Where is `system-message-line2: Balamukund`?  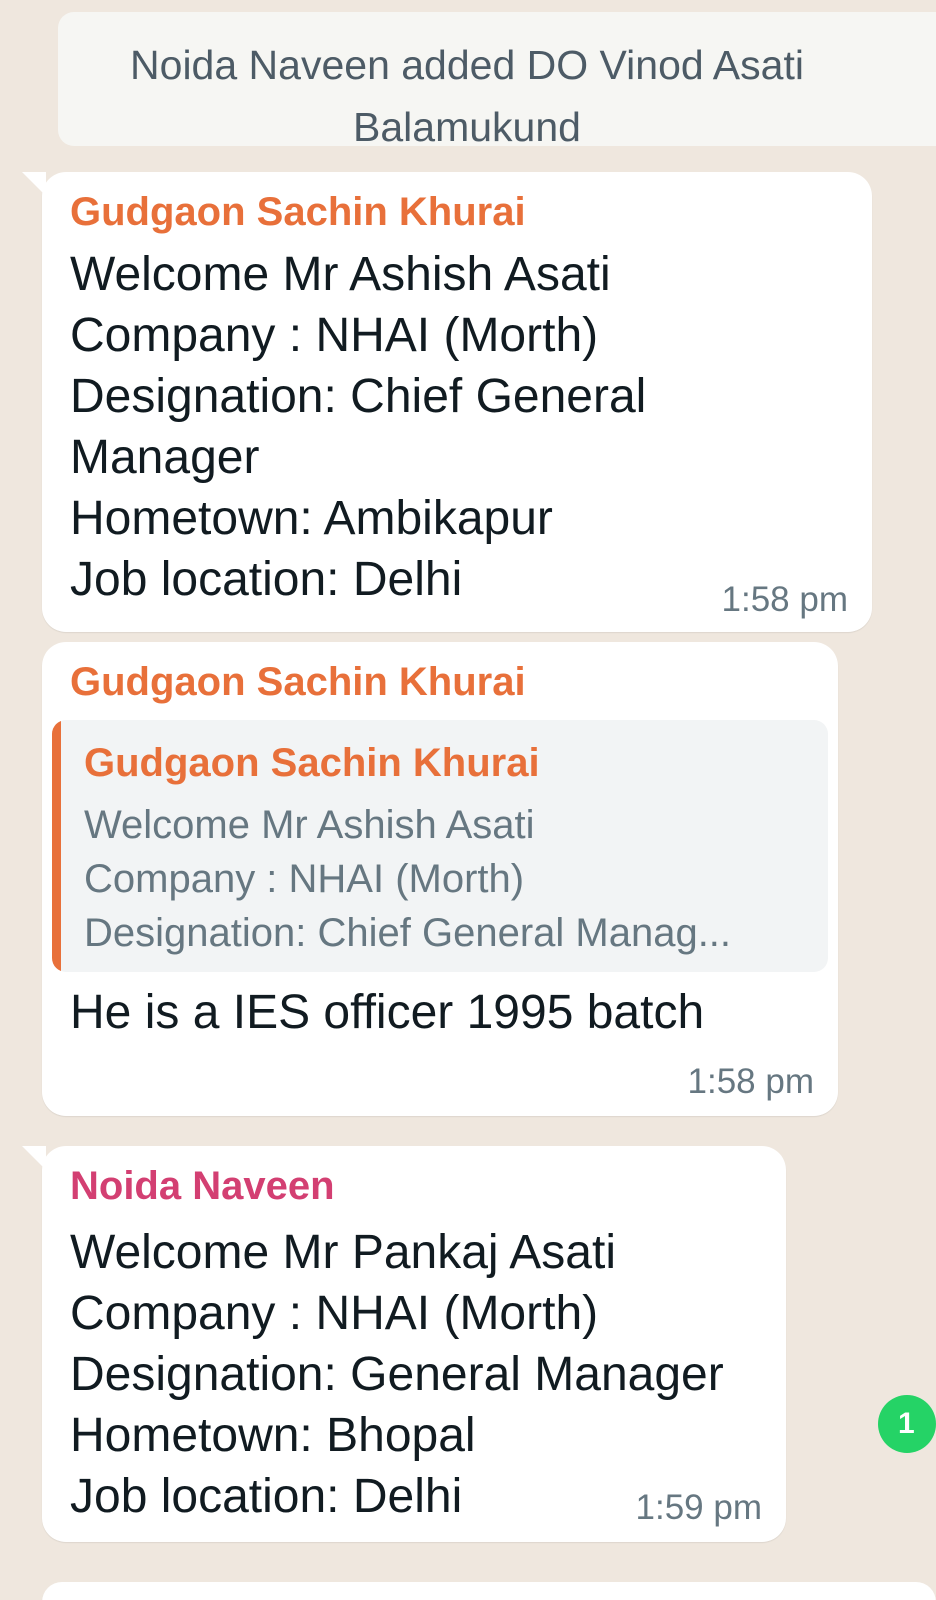 system-message-line2: Balamukund is located at coordinates (467, 127).